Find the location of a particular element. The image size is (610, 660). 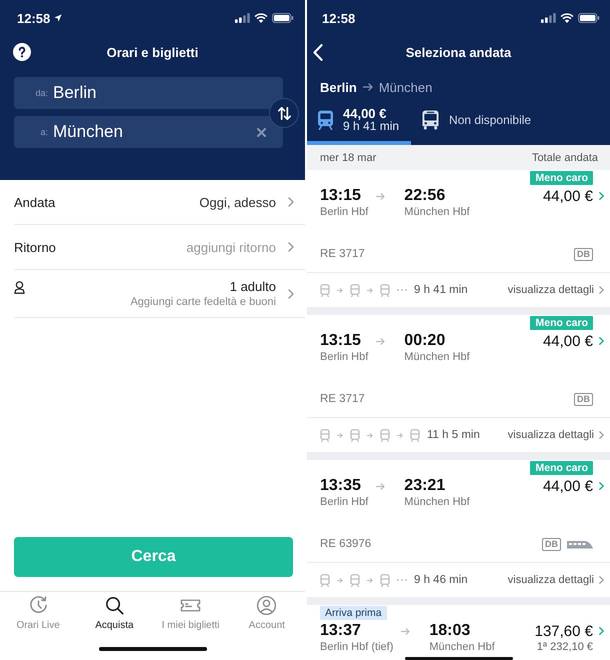

train-side-icon is located at coordinates (580, 544).